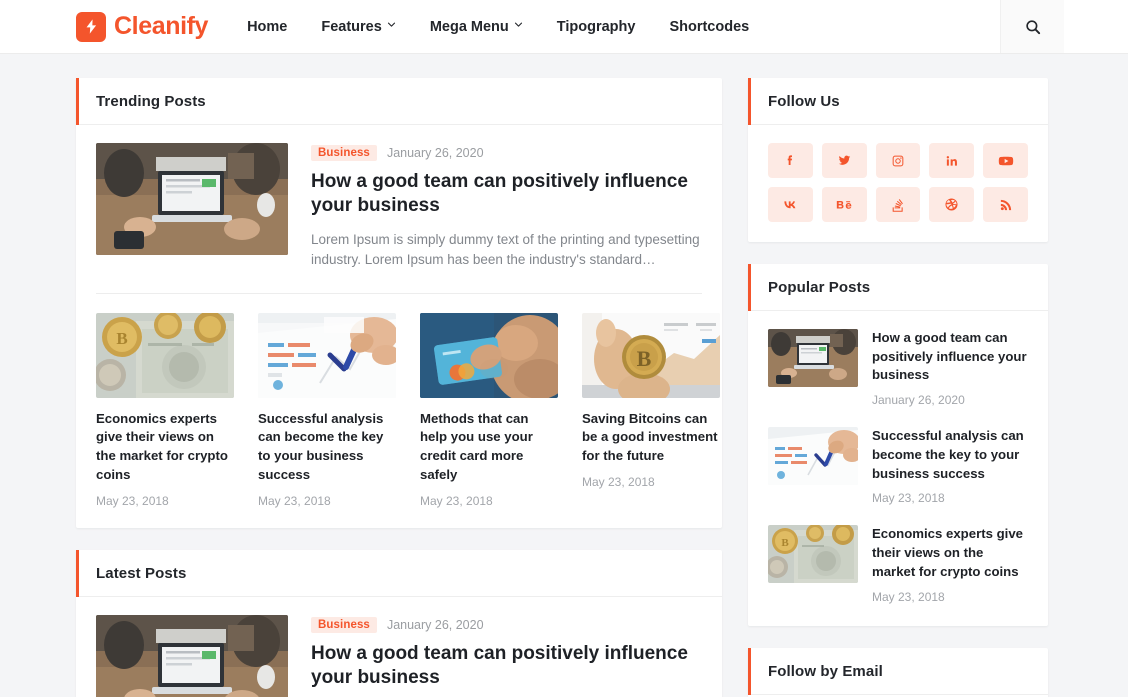 The width and height of the screenshot is (1128, 697). I want to click on bitcoin-coin-laptop-photo: B, so click(651, 355).